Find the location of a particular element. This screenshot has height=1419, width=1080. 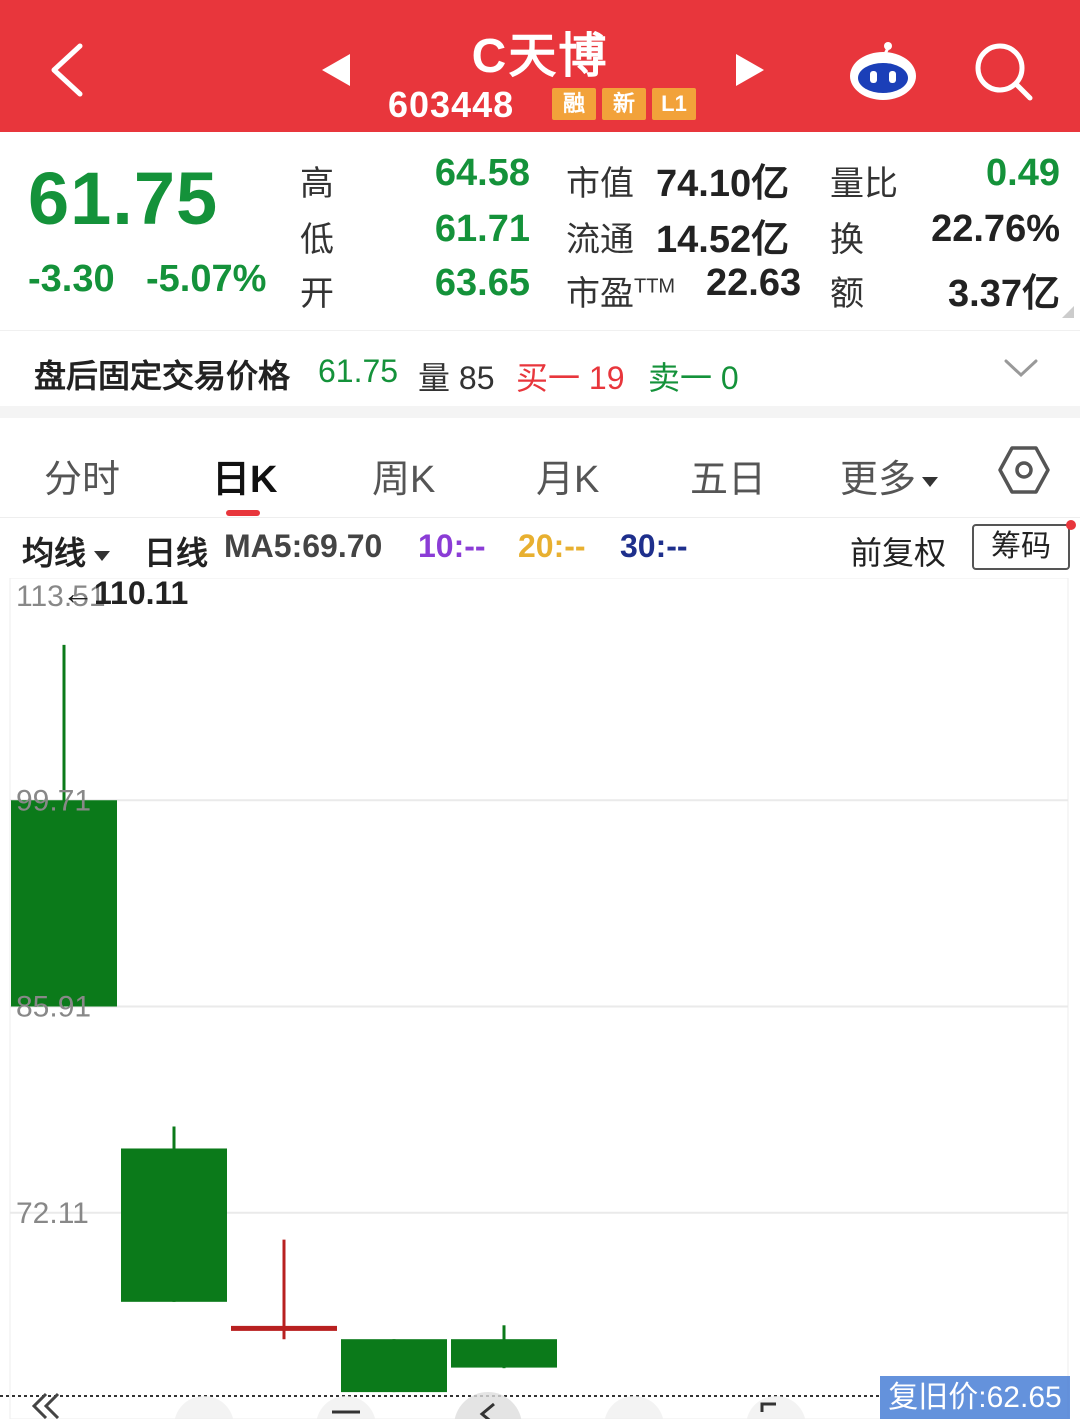

section-divider is located at coordinates (540, 412).